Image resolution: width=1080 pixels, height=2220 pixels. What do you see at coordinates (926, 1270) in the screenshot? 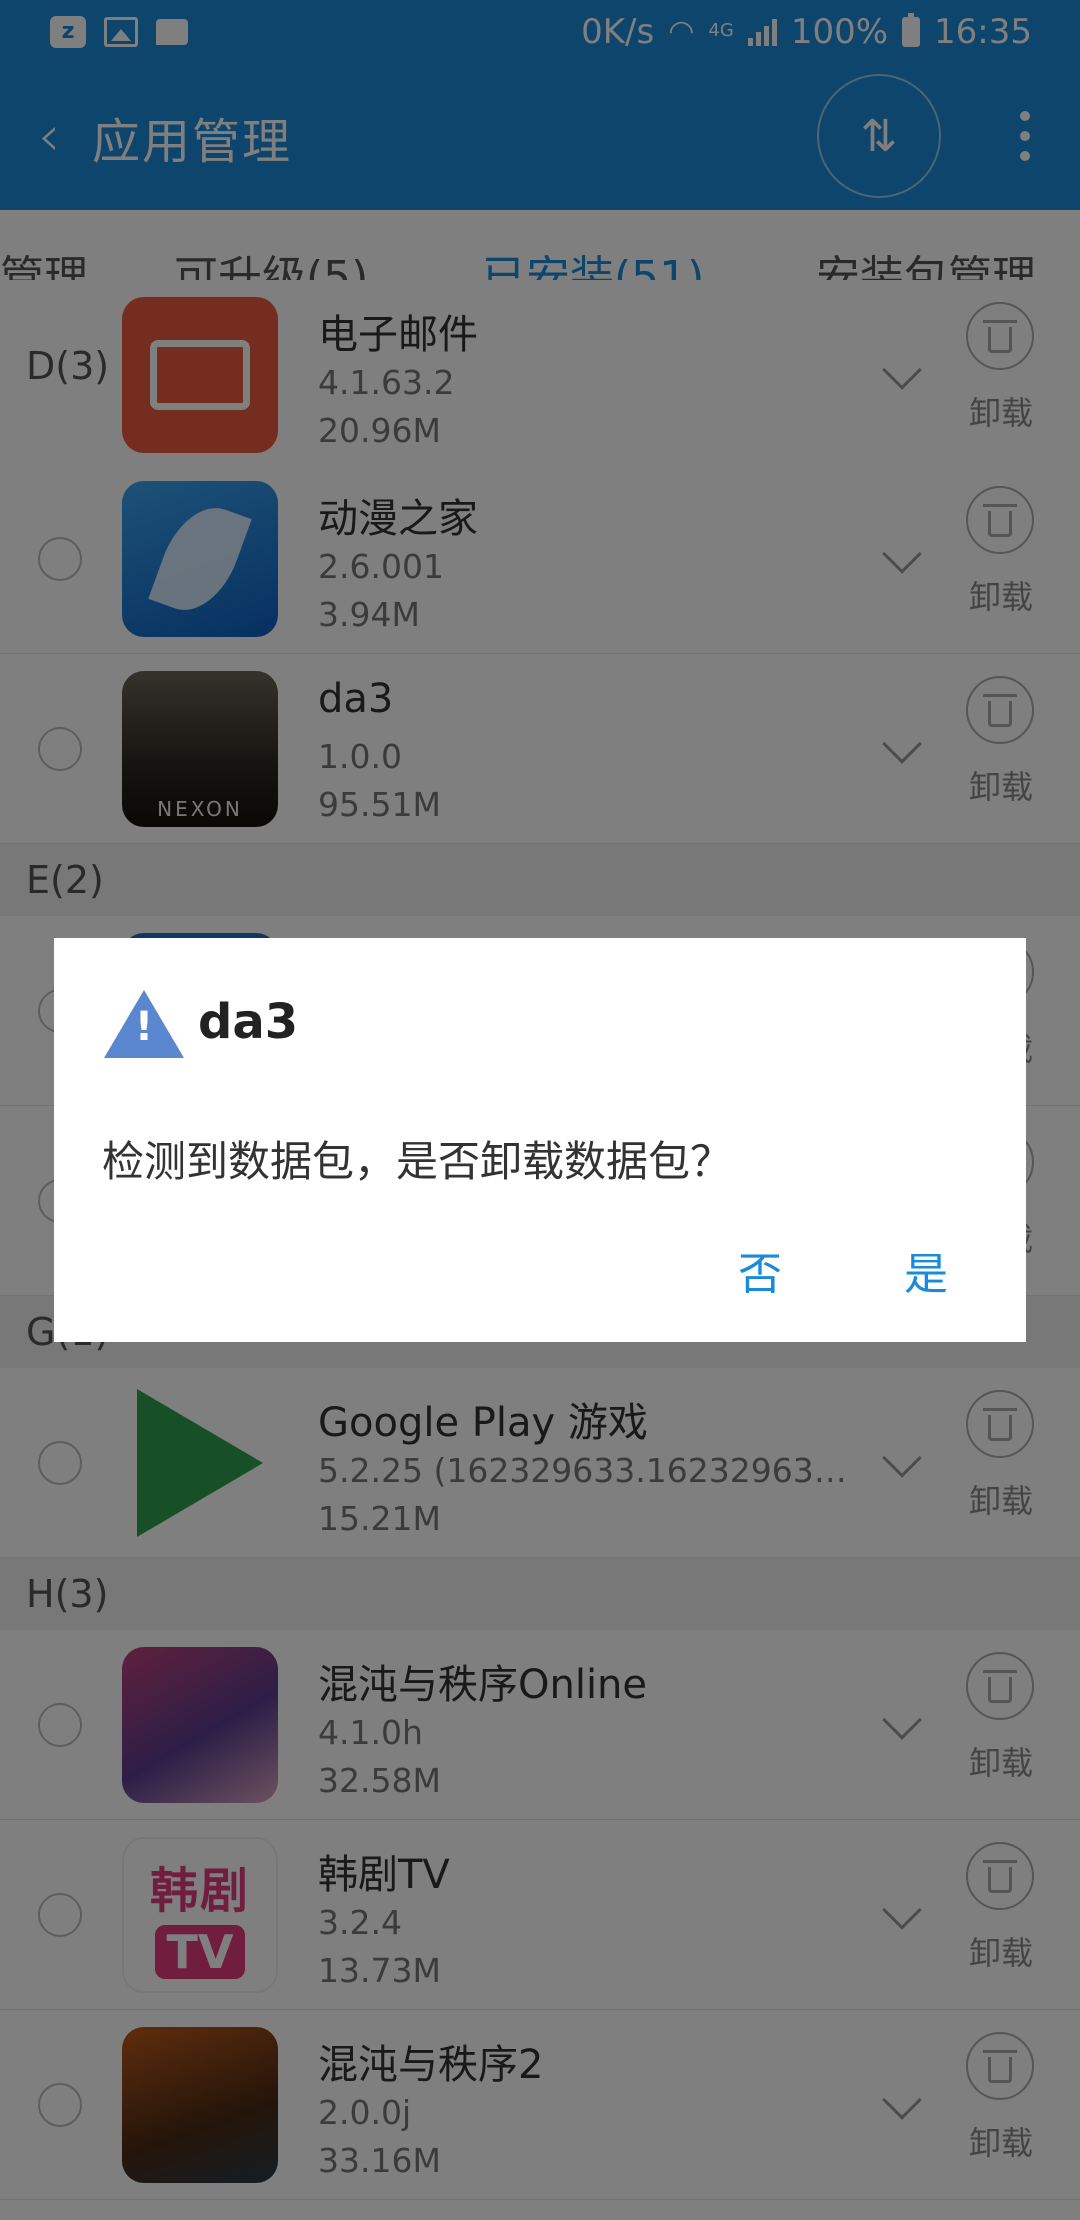
I see `yes-button: 是` at bounding box center [926, 1270].